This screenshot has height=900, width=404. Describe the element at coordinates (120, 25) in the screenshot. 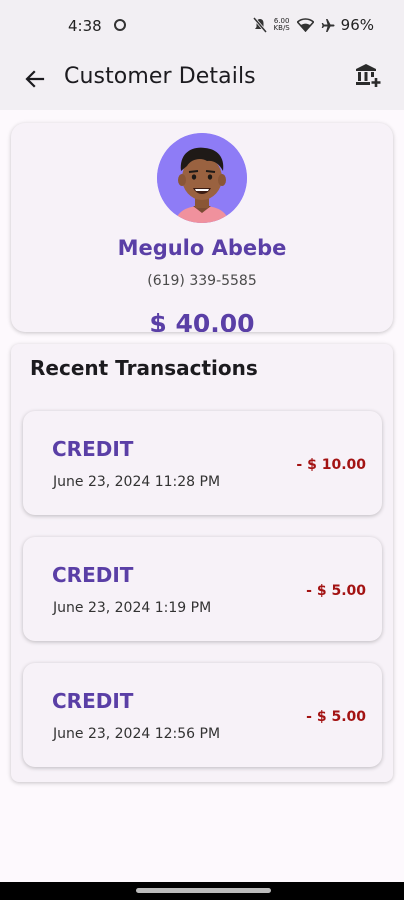

I see `notification-icon` at that location.